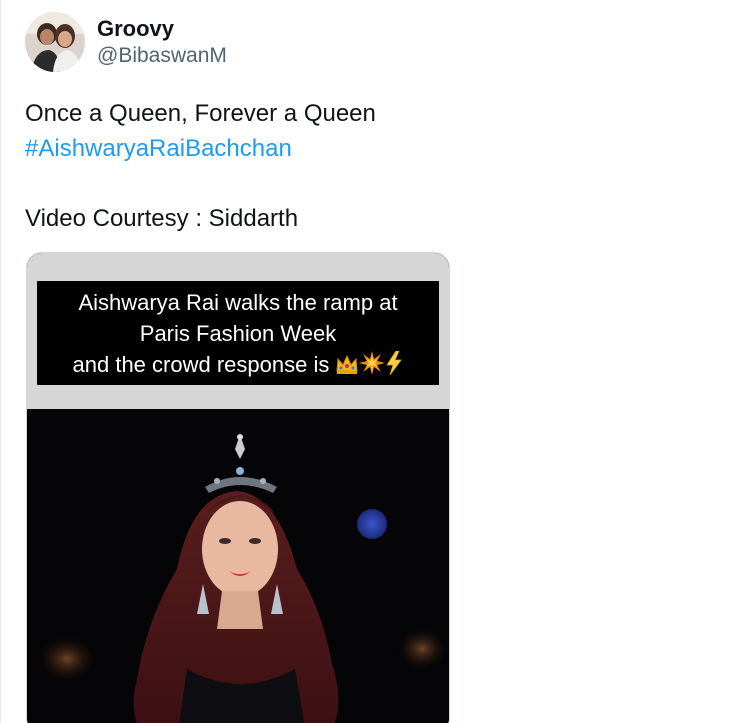  Describe the element at coordinates (162, 56) in the screenshot. I see `author-handle: @BibaswanM` at that location.